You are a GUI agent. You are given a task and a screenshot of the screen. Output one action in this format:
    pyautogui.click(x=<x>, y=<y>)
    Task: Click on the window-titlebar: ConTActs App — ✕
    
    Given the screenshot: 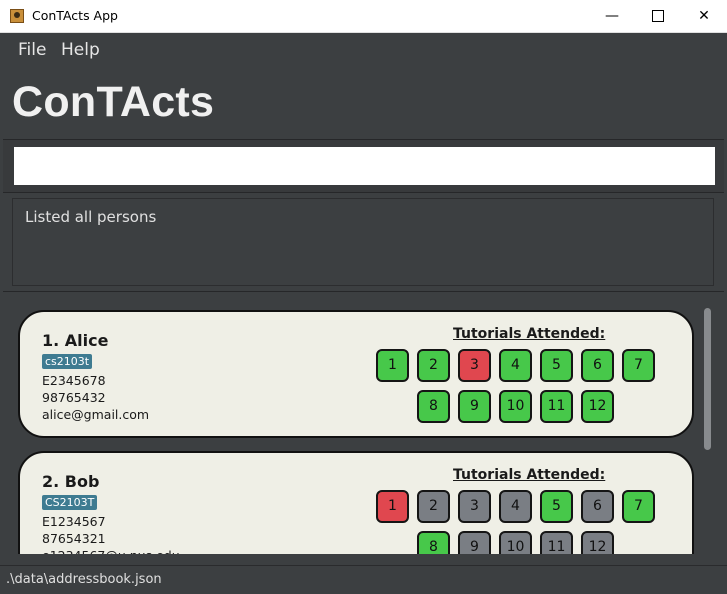 What is the action you would take?
    pyautogui.click(x=363, y=16)
    